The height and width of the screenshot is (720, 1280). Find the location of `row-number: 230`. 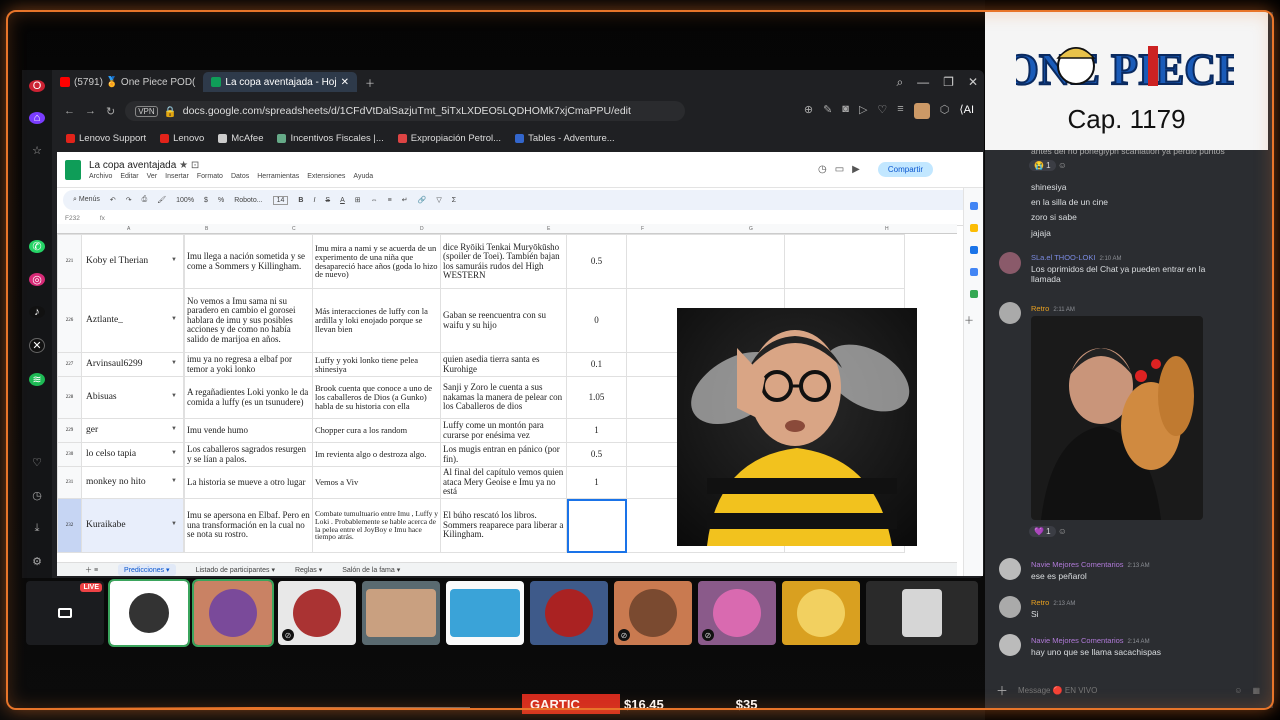

row-number: 230 is located at coordinates (69, 454).